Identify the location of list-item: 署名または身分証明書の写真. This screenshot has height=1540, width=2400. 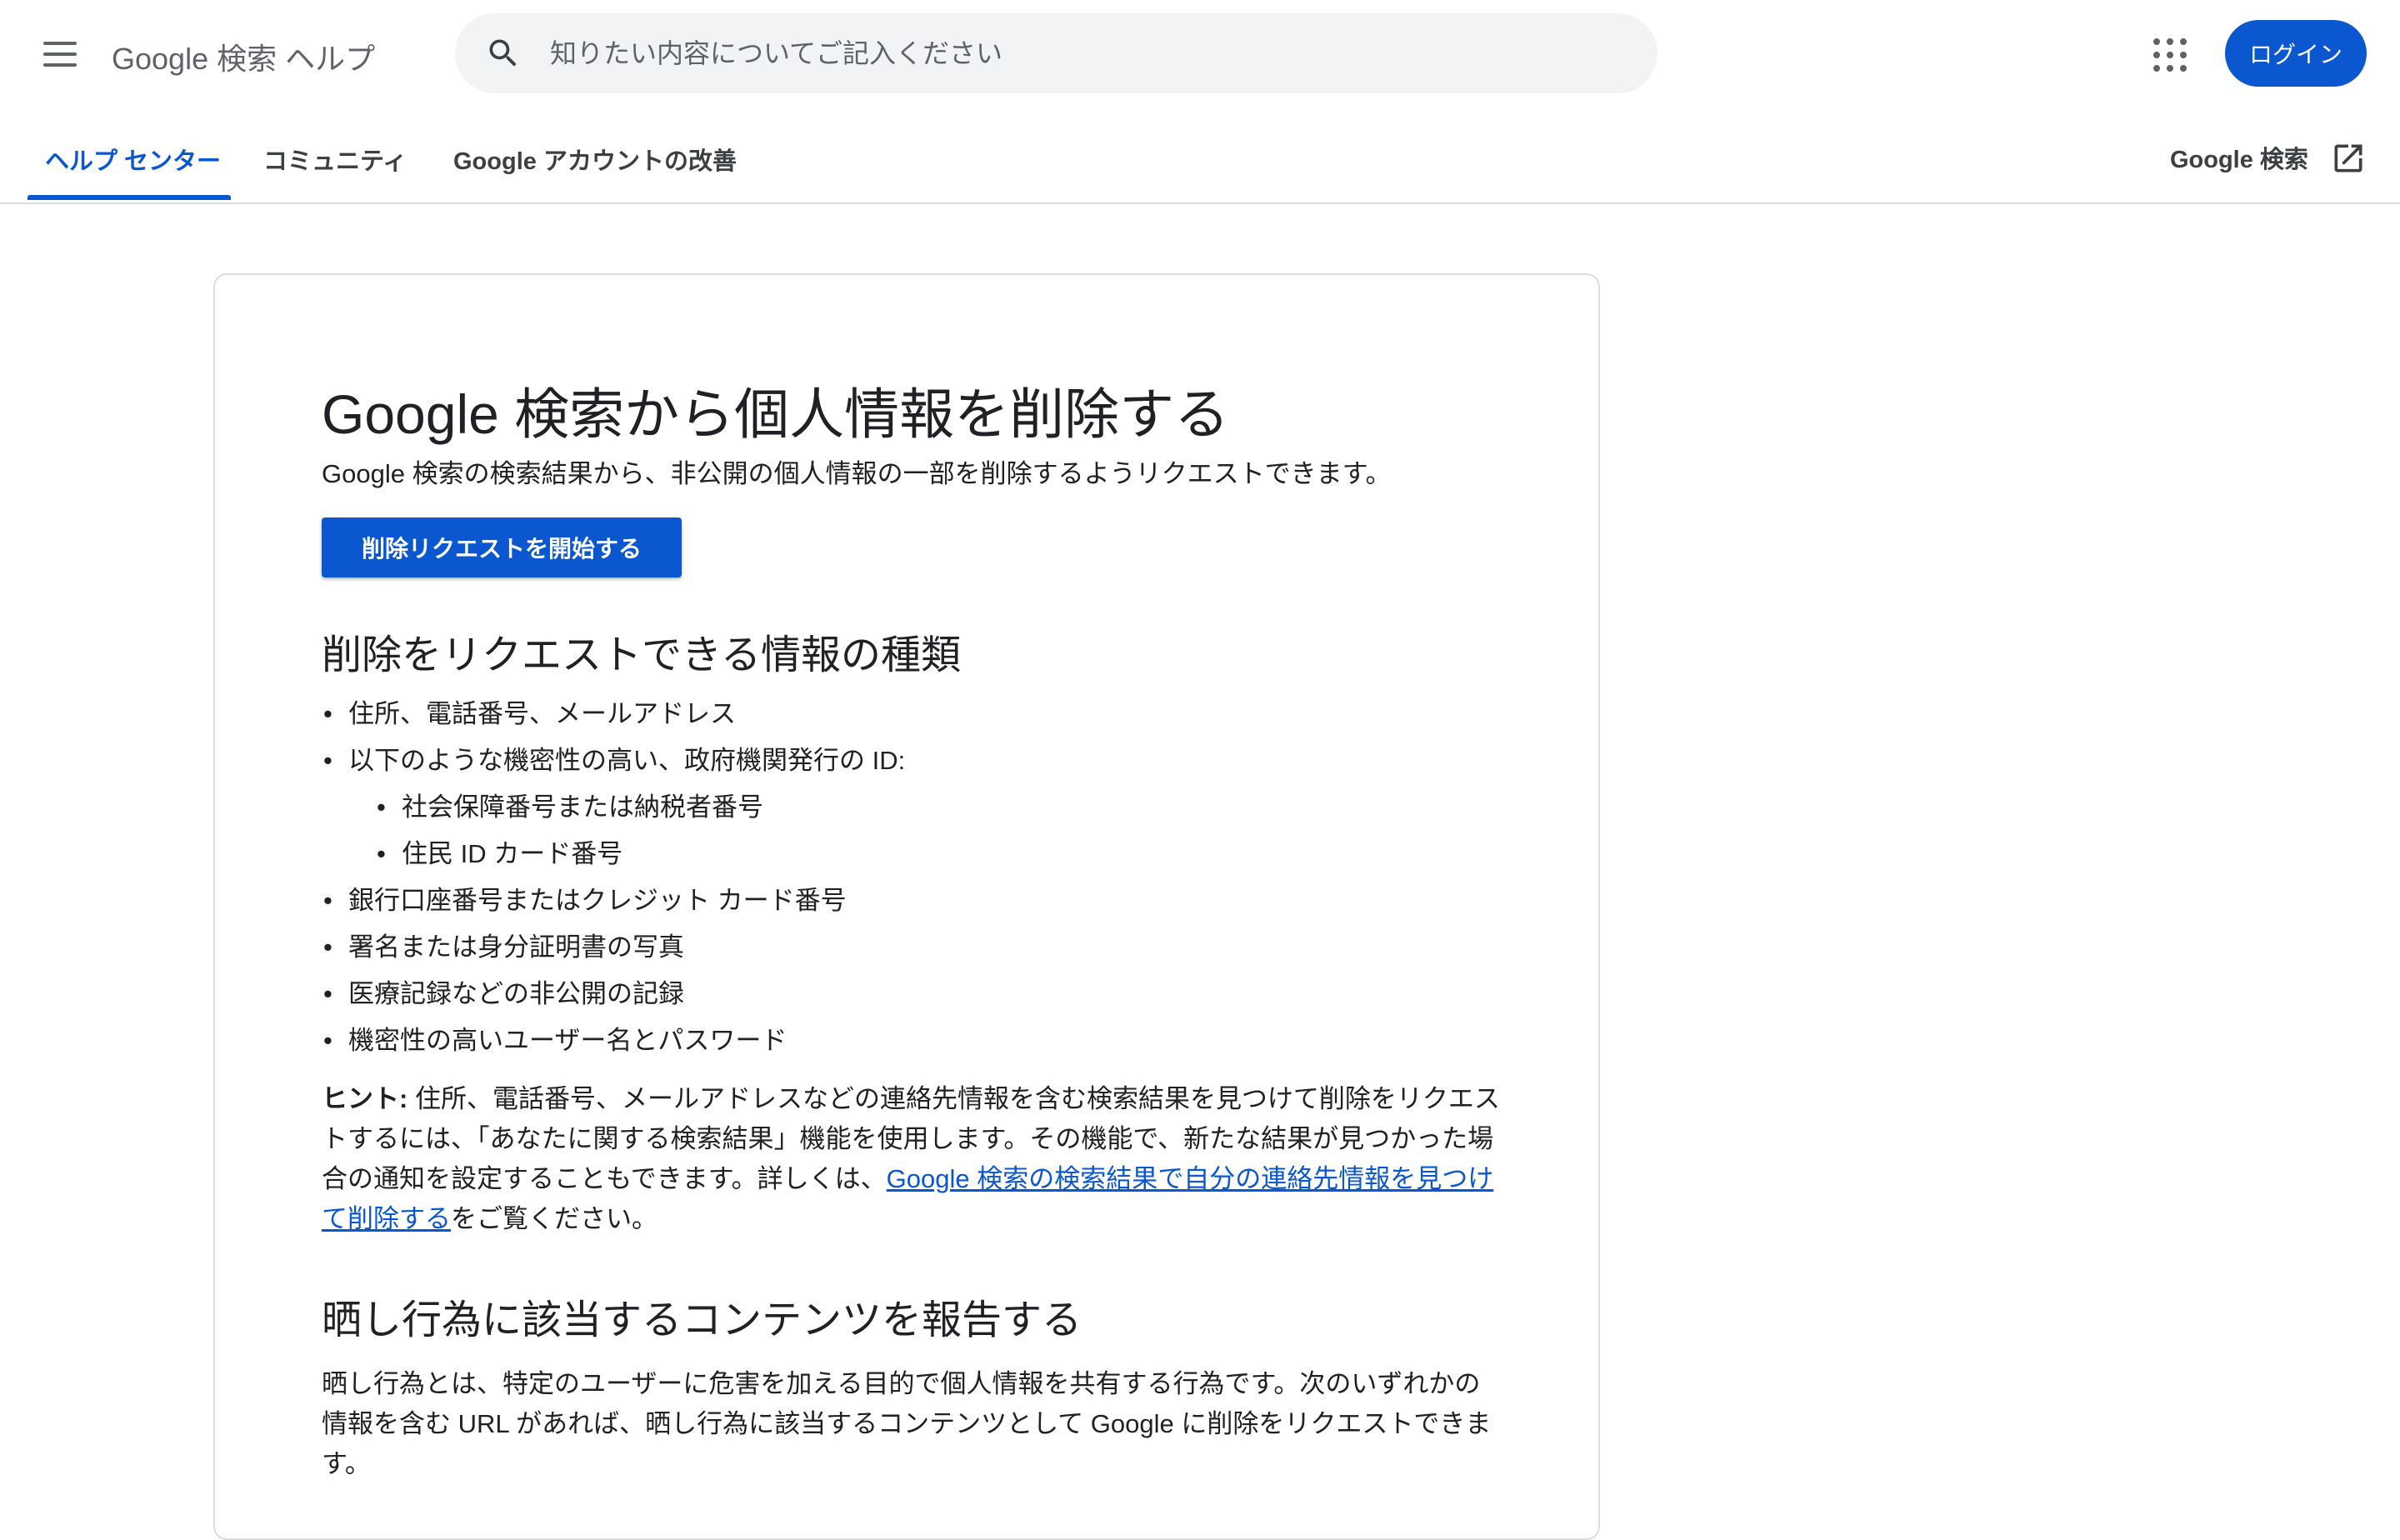
(914, 947).